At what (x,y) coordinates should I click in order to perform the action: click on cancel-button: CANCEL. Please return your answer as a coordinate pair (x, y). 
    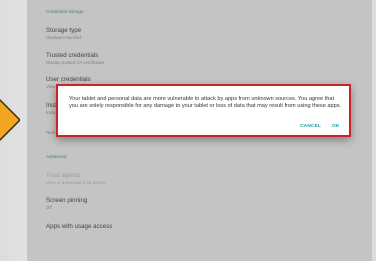
    Looking at the image, I should click on (310, 126).